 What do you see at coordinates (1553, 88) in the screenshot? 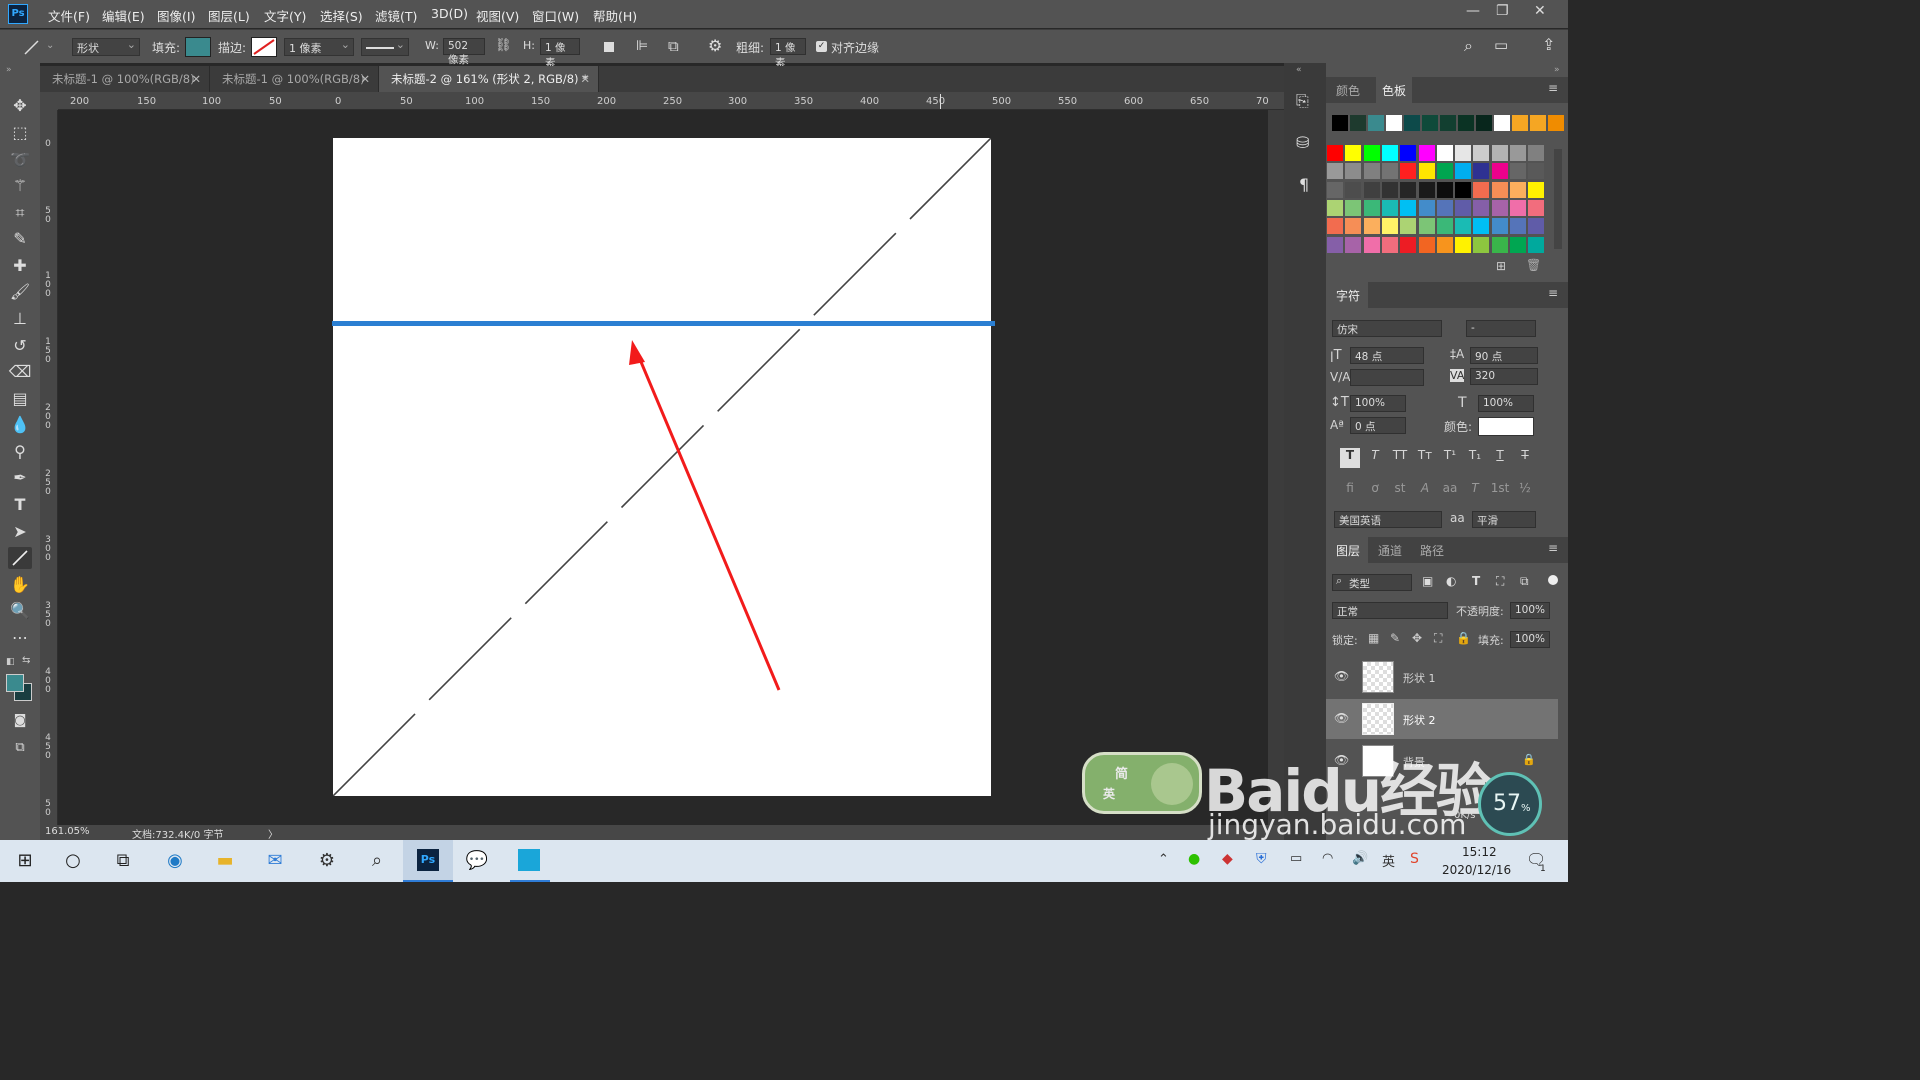
I see `panel-menu-icon: ≡` at bounding box center [1553, 88].